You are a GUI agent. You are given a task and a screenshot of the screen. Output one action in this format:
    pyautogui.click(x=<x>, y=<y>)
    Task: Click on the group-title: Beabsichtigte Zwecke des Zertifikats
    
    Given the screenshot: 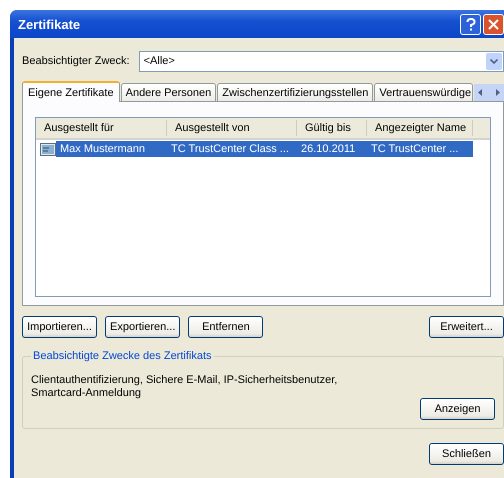 What is the action you would take?
    pyautogui.click(x=122, y=356)
    